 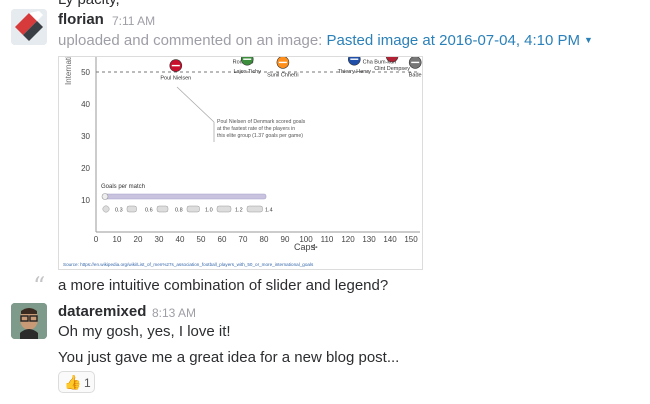 I want to click on legend-label: 0.3, so click(x=119, y=211).